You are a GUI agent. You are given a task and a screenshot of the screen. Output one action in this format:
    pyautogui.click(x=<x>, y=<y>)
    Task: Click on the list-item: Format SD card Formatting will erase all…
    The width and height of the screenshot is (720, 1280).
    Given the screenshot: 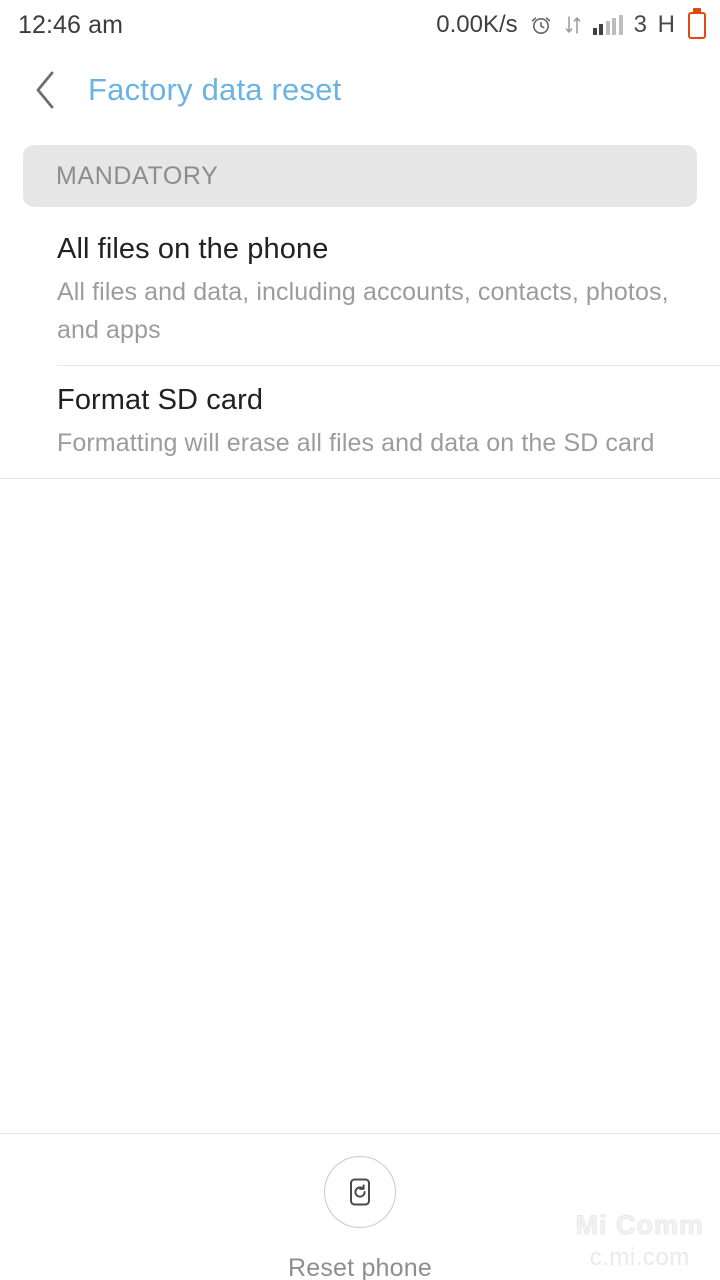 What is the action you would take?
    pyautogui.click(x=360, y=422)
    